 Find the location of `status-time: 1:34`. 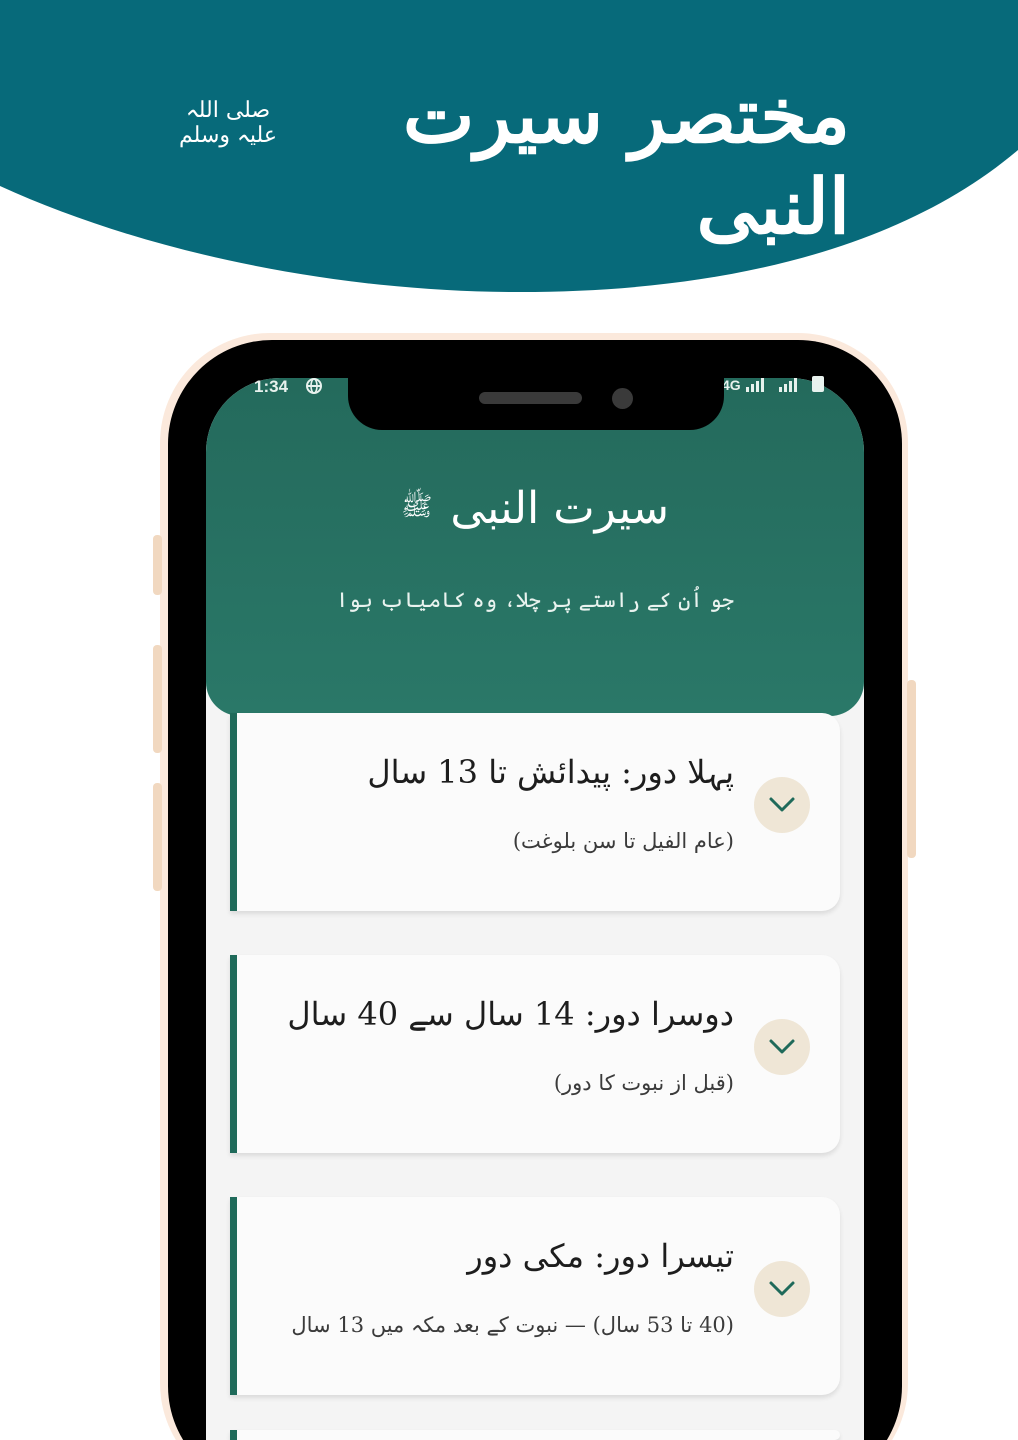

status-time: 1:34 is located at coordinates (271, 386).